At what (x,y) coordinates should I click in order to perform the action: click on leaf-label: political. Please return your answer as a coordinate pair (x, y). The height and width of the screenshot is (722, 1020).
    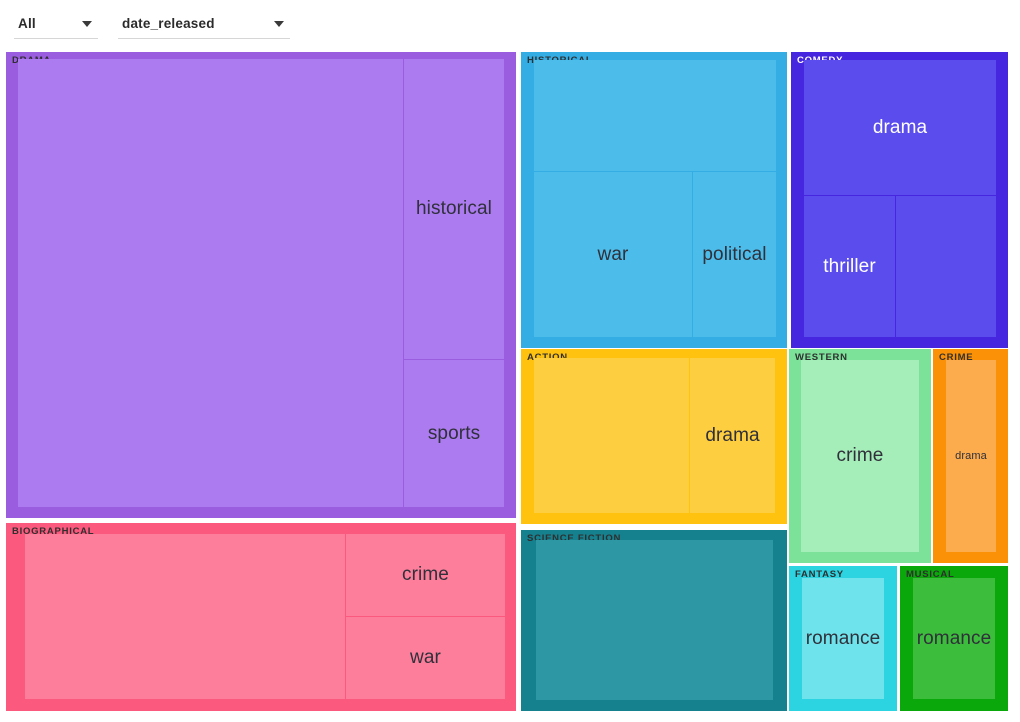
    Looking at the image, I should click on (734, 254).